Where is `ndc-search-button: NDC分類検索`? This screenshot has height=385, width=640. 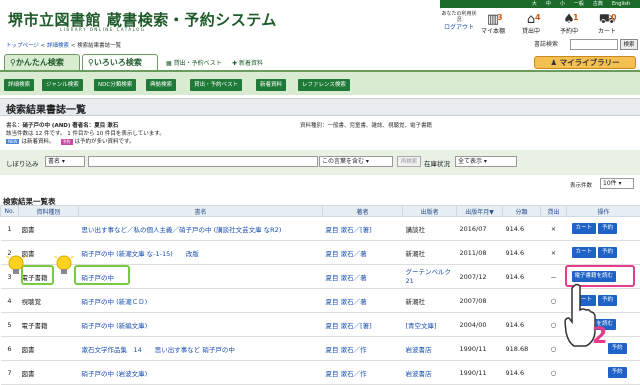 ndc-search-button: NDC分類検索 is located at coordinates (115, 85).